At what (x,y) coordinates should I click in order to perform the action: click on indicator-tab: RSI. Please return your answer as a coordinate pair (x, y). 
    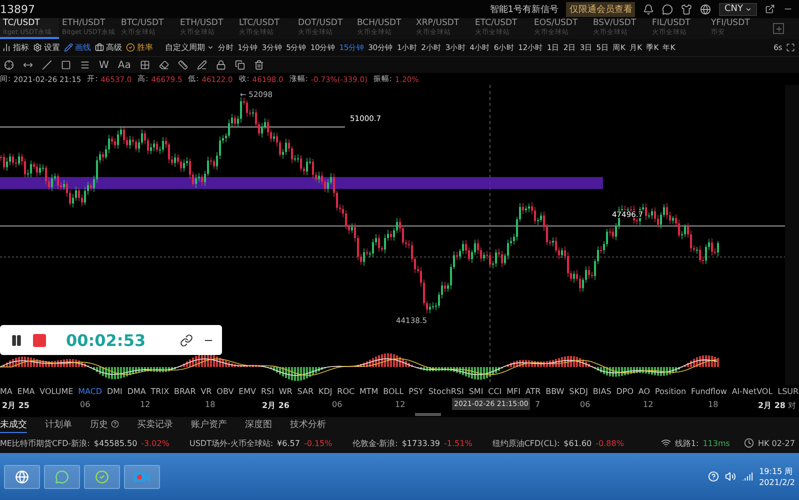
    Looking at the image, I should click on (267, 391).